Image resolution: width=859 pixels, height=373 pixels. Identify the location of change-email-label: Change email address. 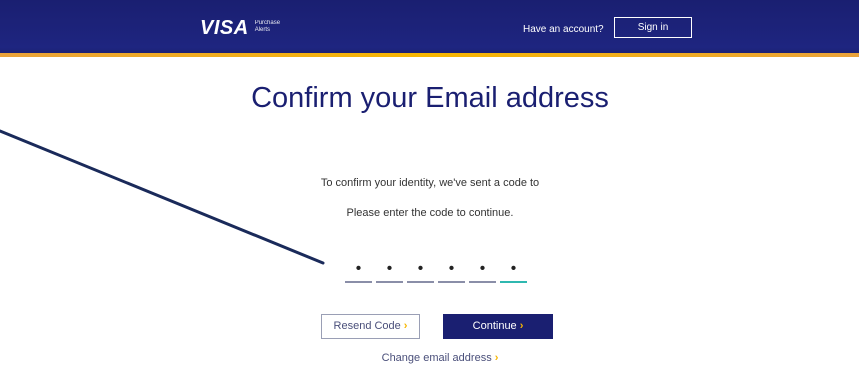
(436, 358).